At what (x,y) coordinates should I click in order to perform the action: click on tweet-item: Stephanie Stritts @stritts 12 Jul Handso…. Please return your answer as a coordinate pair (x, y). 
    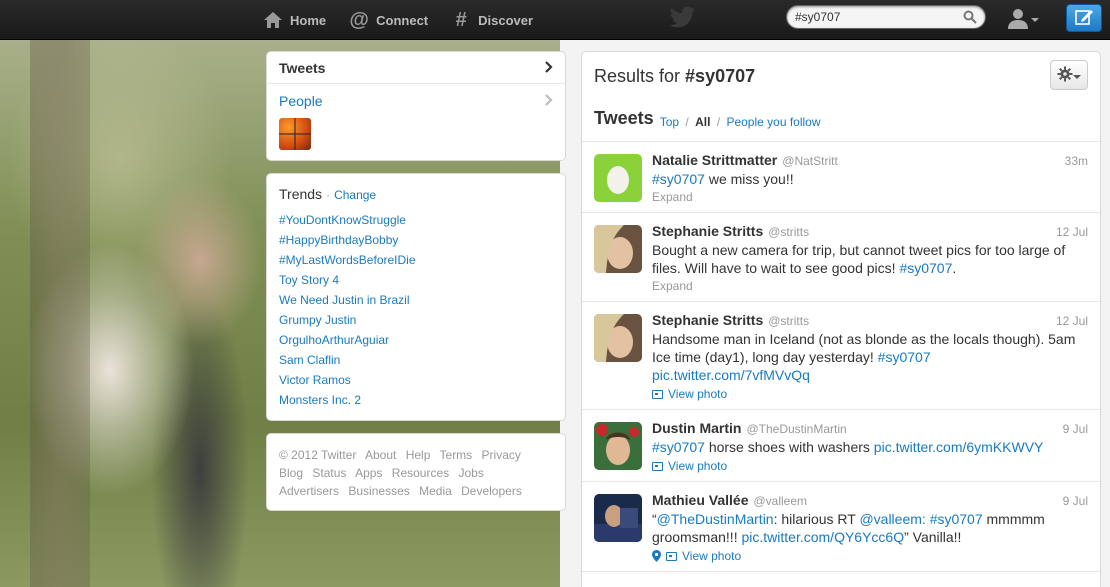
    Looking at the image, I should click on (841, 356).